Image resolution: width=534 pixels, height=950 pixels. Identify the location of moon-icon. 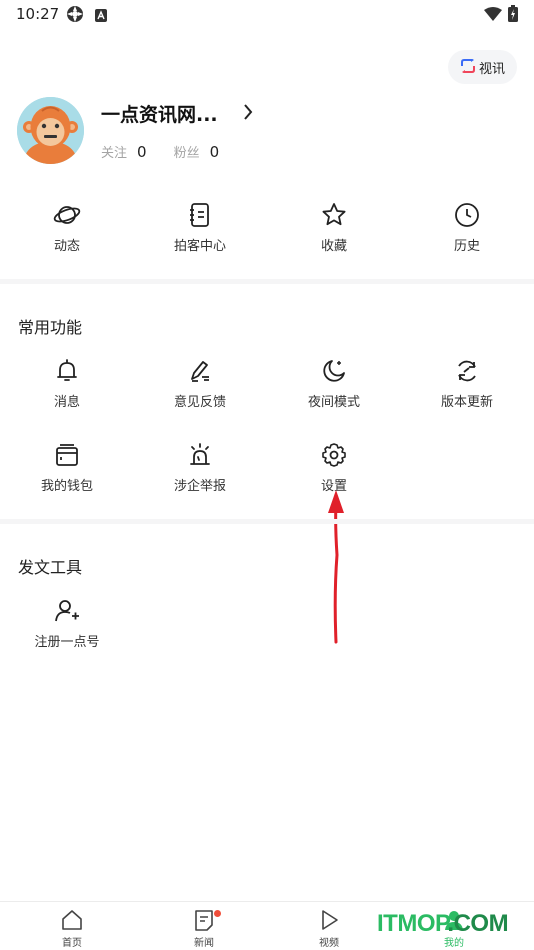
(334, 371).